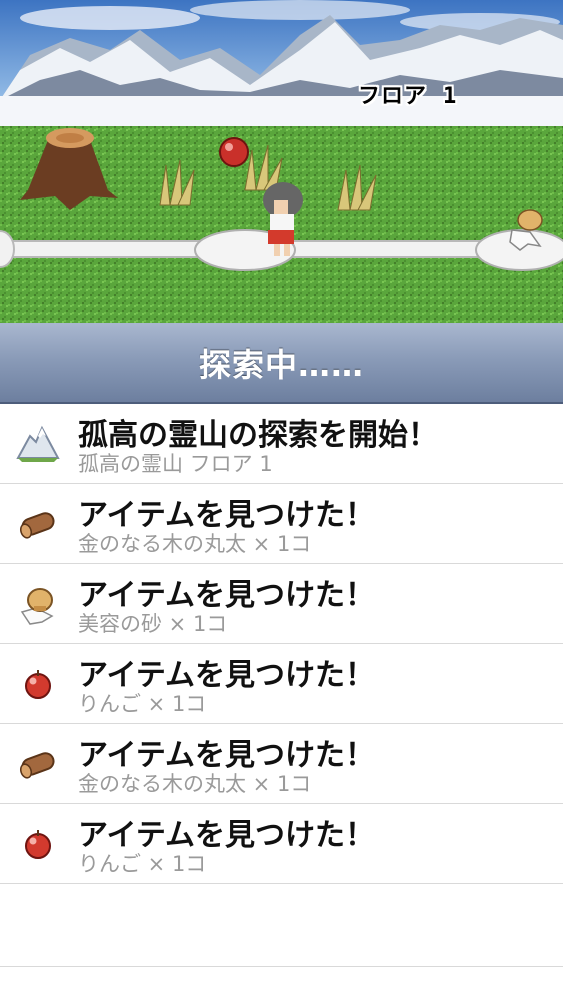  What do you see at coordinates (281, 604) in the screenshot?
I see `log-item: アイテムを見つけた！ 美容の砂 × 1コ` at bounding box center [281, 604].